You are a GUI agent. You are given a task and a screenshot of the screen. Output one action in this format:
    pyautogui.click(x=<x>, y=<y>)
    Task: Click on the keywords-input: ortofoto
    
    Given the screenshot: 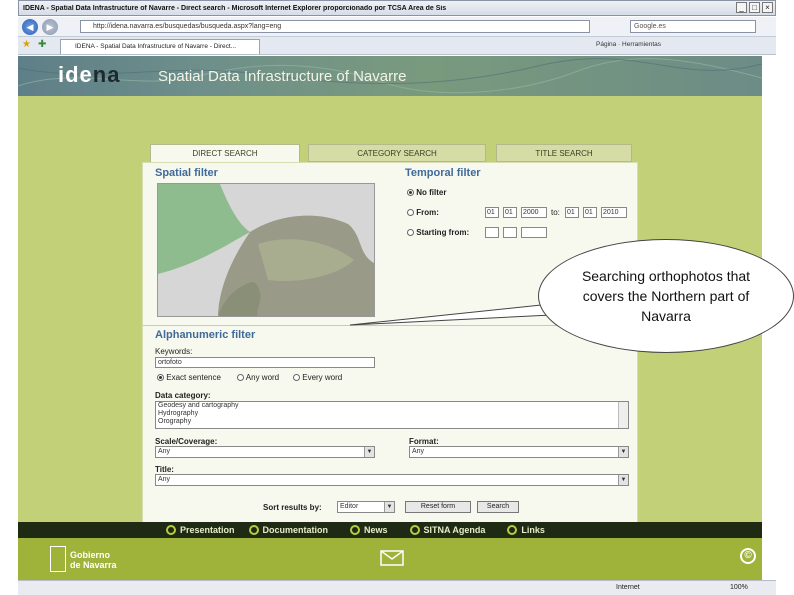 What is the action you would take?
    pyautogui.click(x=265, y=362)
    